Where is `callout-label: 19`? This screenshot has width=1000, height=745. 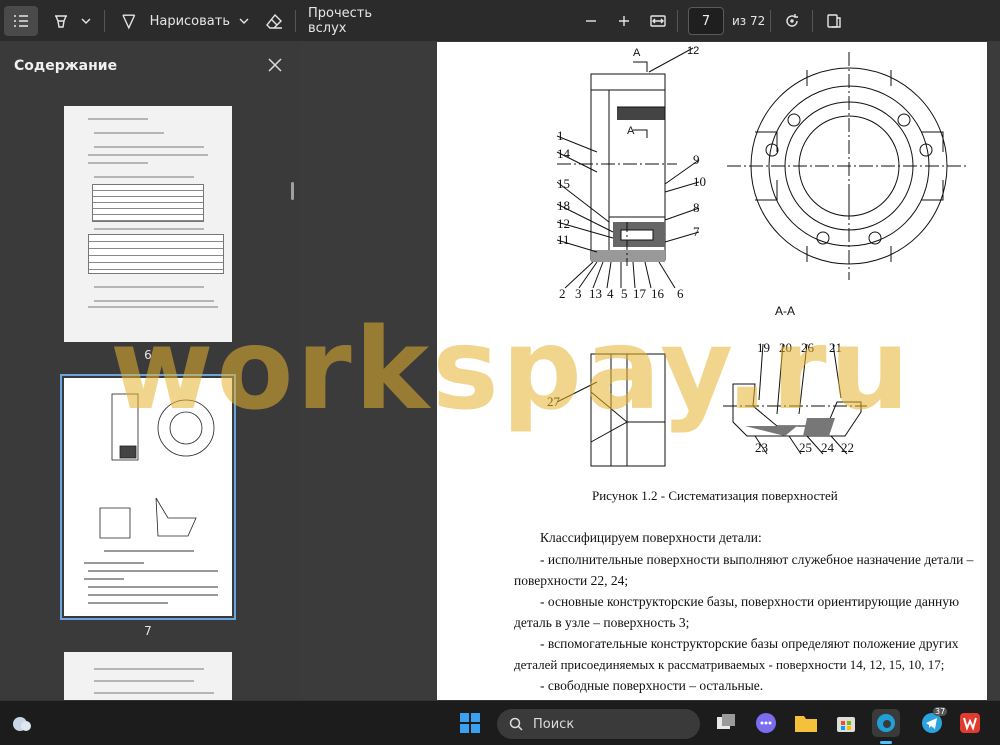
callout-label: 19 is located at coordinates (763, 347).